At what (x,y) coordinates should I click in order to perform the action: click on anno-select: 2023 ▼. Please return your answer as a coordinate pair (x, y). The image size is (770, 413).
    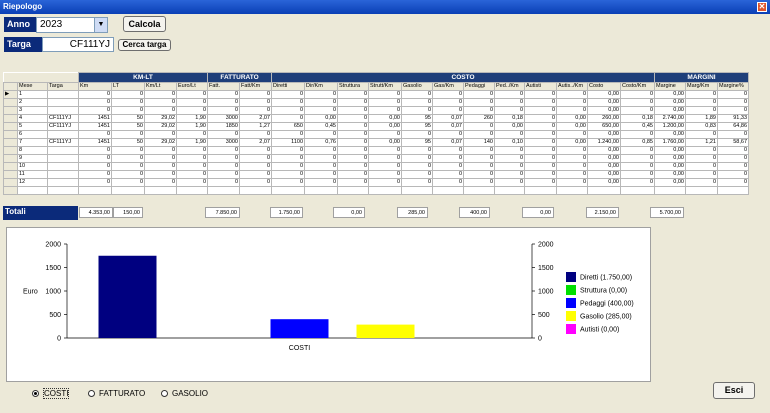
    Looking at the image, I should click on (72, 25).